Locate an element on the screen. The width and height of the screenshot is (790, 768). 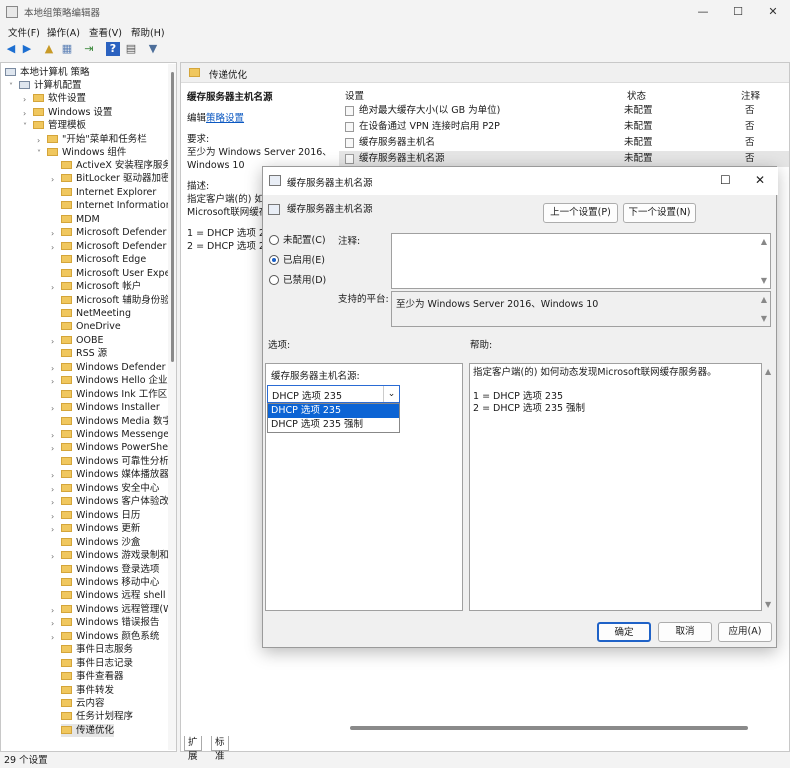
tree-item: Windows 远程管理(W is located at coordinates (117, 609).